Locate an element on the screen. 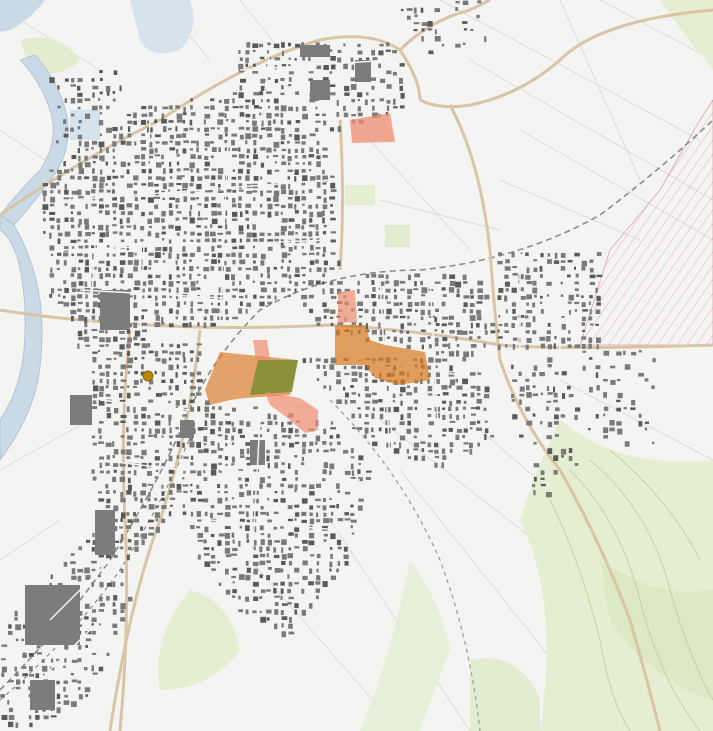  circle-marker is located at coordinates (148, 376).